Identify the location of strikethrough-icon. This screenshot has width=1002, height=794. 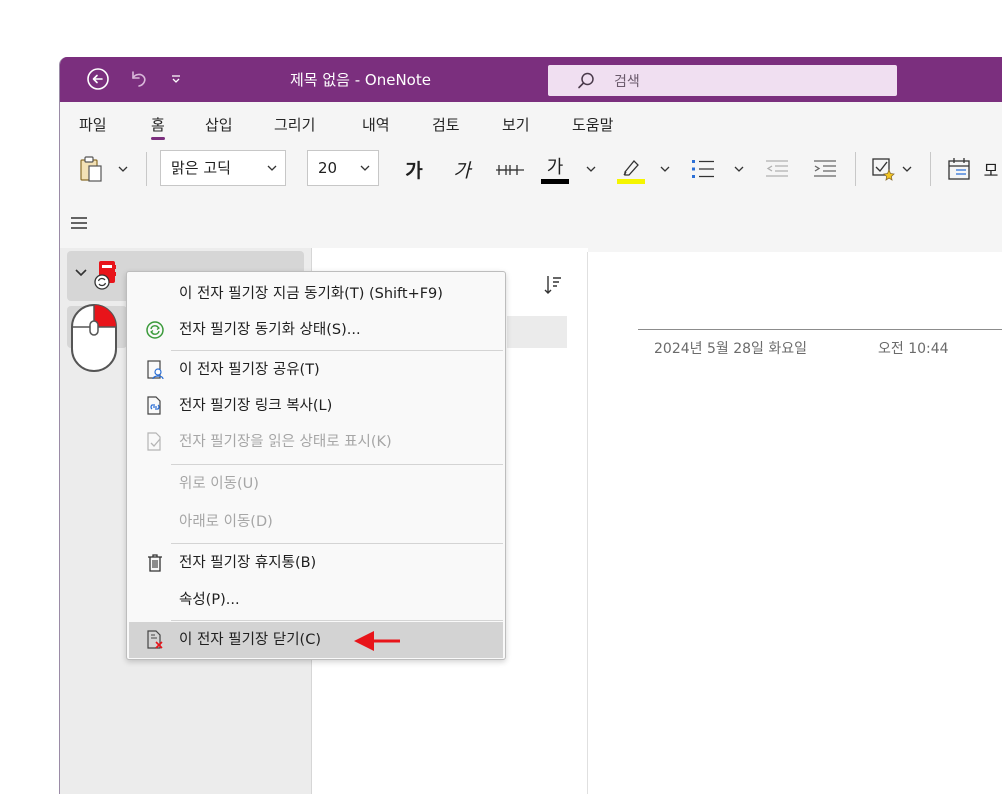
(510, 170).